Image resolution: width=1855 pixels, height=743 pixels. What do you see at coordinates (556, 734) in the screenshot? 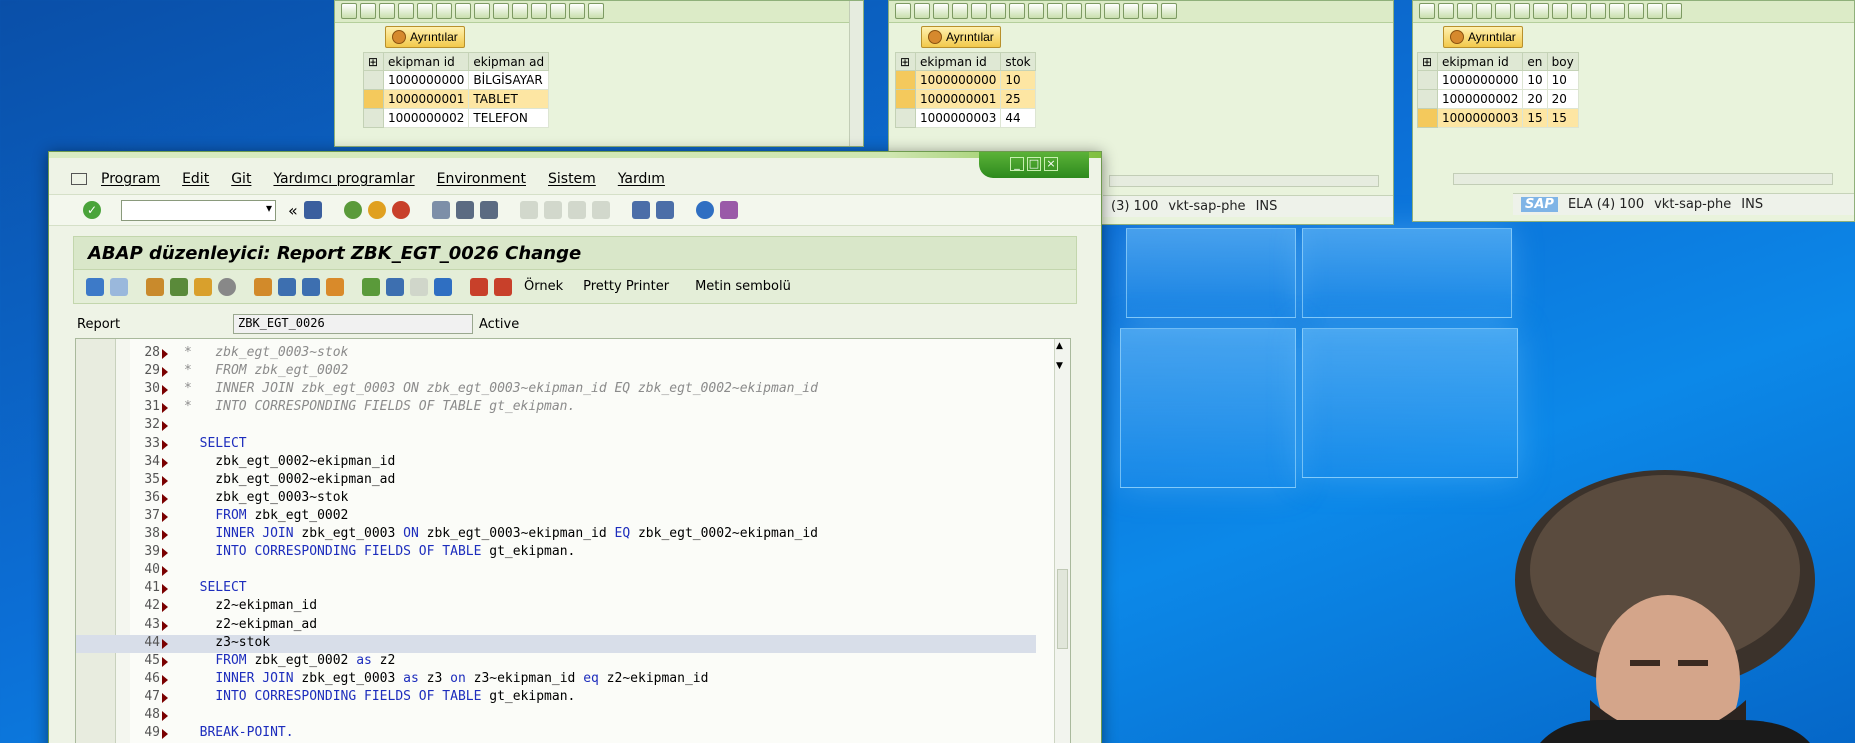
I see `code-line: 49 BREAK-POINT.` at bounding box center [556, 734].